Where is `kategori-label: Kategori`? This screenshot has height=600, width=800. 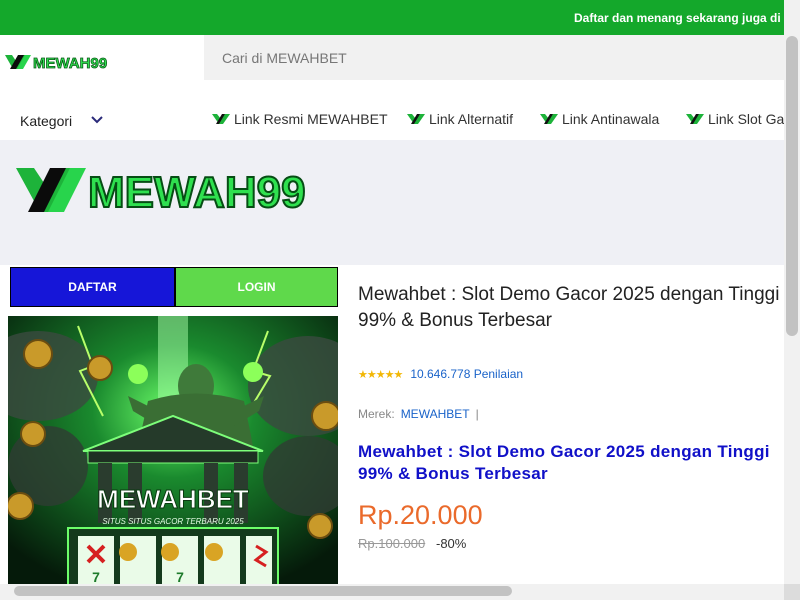
kategori-label: Kategori is located at coordinates (46, 121).